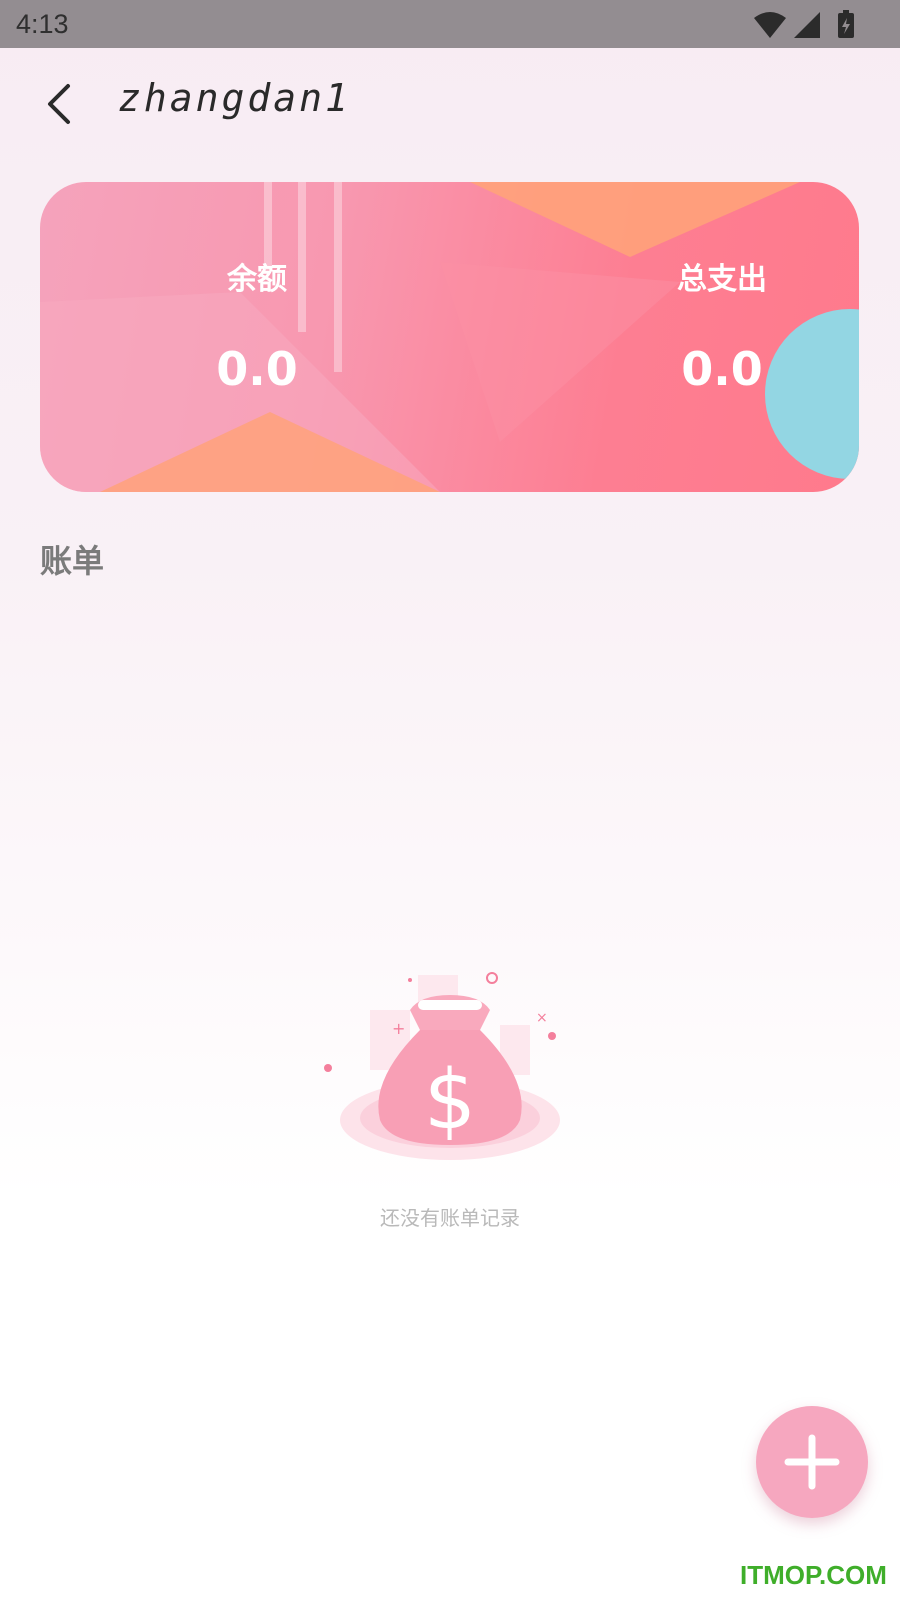 The width and height of the screenshot is (900, 1600). I want to click on balance-stat: 余额 0.0, so click(257, 337).